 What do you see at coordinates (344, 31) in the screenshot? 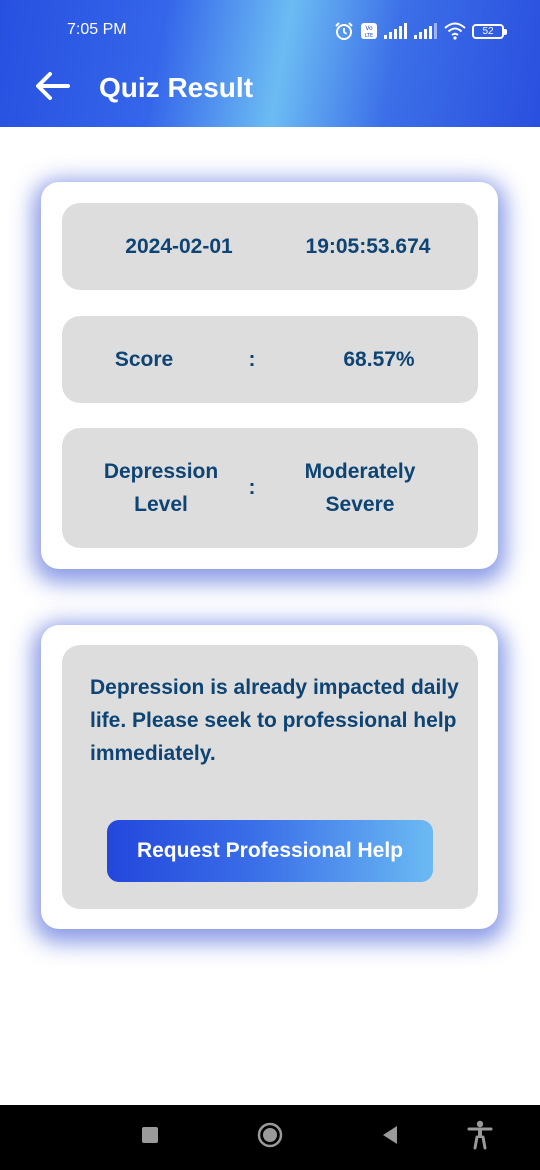
I see `alarm-icon` at bounding box center [344, 31].